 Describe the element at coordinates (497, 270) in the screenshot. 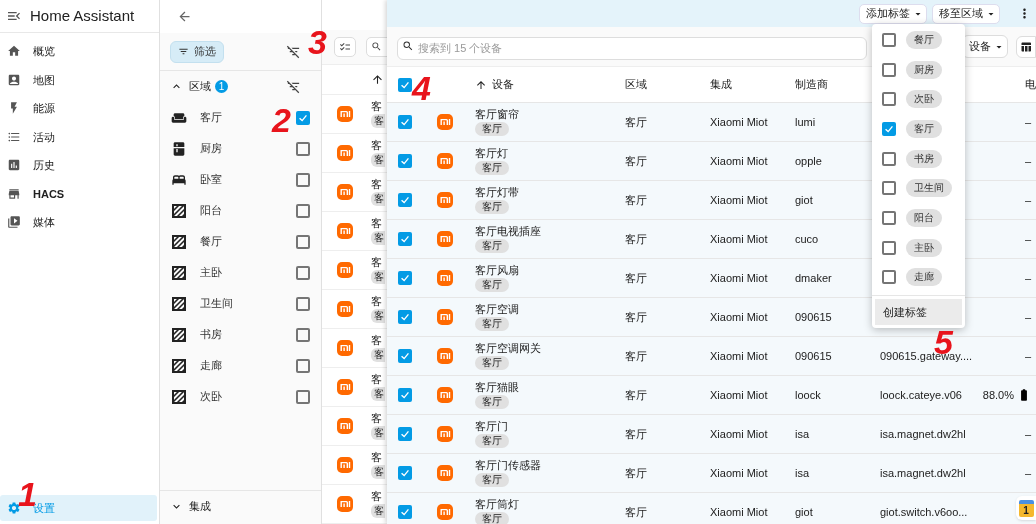

I see `device-name: 客厅风扇` at that location.